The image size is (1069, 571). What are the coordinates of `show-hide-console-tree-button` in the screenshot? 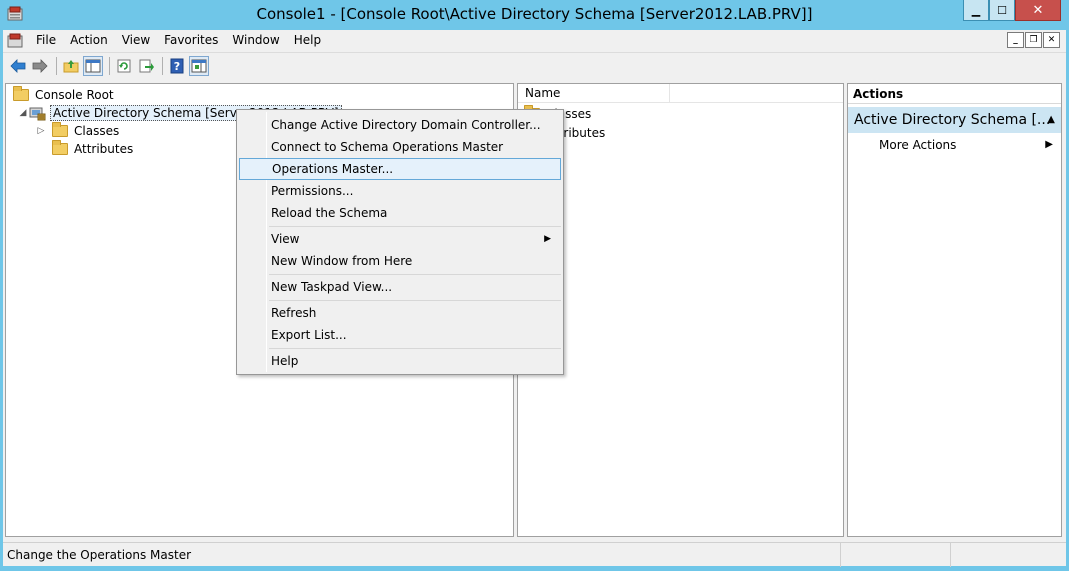 It's located at (93, 66).